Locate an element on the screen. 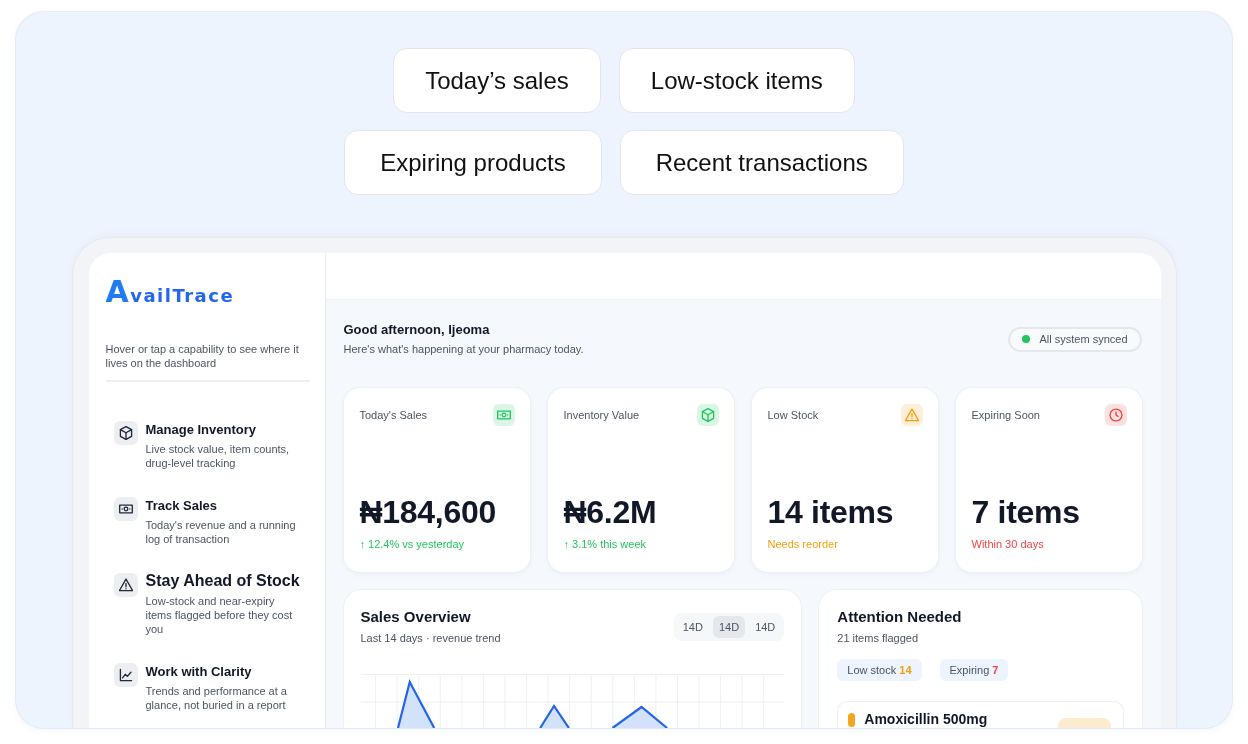 Image resolution: width=1248 pixels, height=744 pixels. capability-description: Trends and performance at a glance, not buried in a report is located at coordinates (216, 697).